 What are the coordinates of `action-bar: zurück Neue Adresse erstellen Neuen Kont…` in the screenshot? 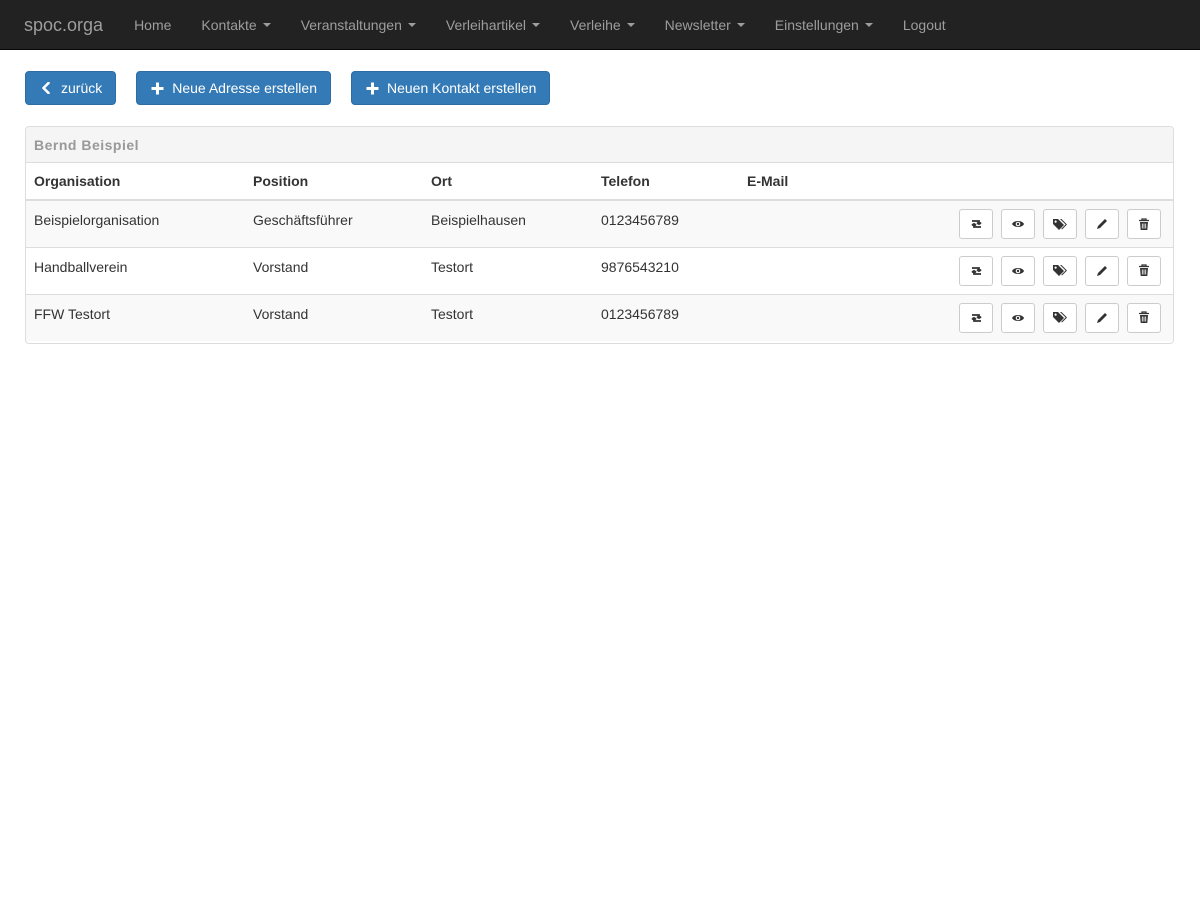 It's located at (288, 88).